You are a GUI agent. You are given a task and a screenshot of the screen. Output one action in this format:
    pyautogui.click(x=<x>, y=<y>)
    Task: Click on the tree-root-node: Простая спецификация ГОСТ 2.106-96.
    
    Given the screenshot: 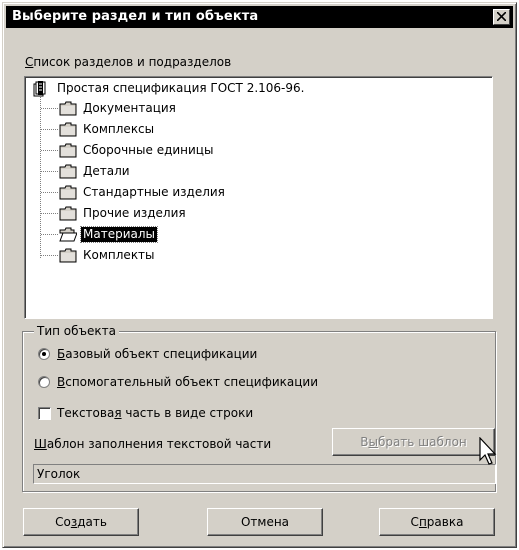 What is the action you would take?
    pyautogui.click(x=193, y=89)
    